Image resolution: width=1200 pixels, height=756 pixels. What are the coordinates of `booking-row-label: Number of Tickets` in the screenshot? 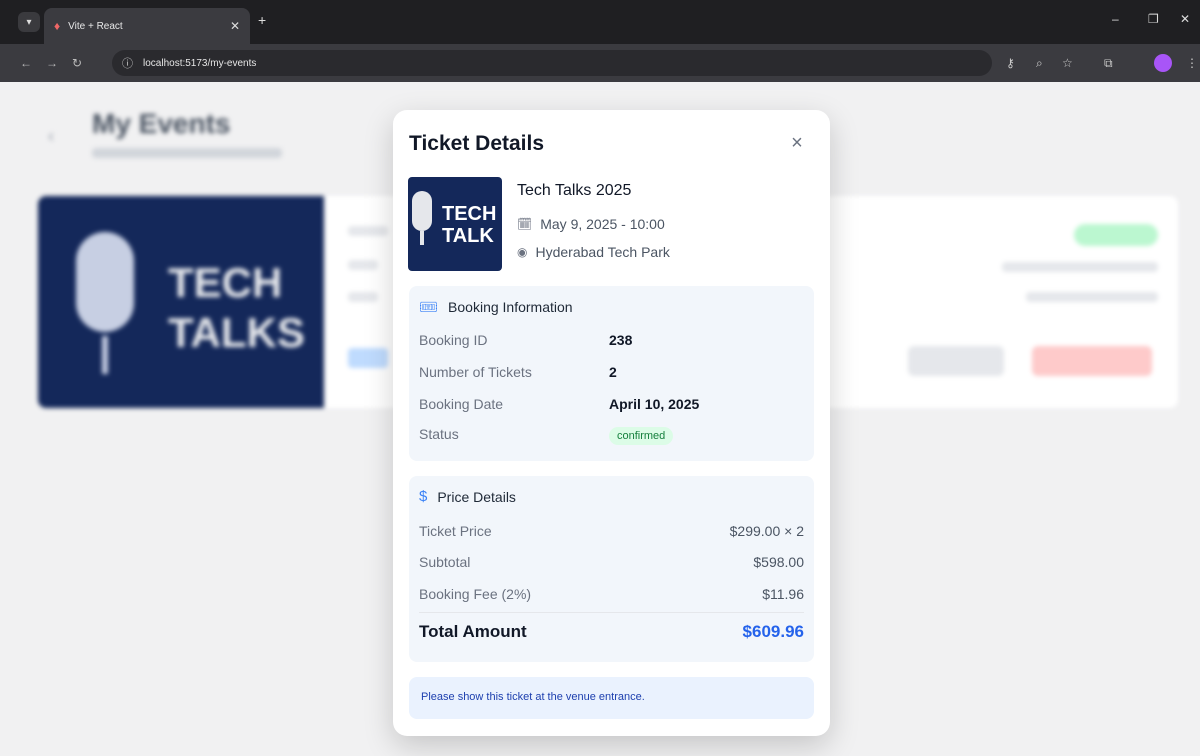 It's located at (475, 372).